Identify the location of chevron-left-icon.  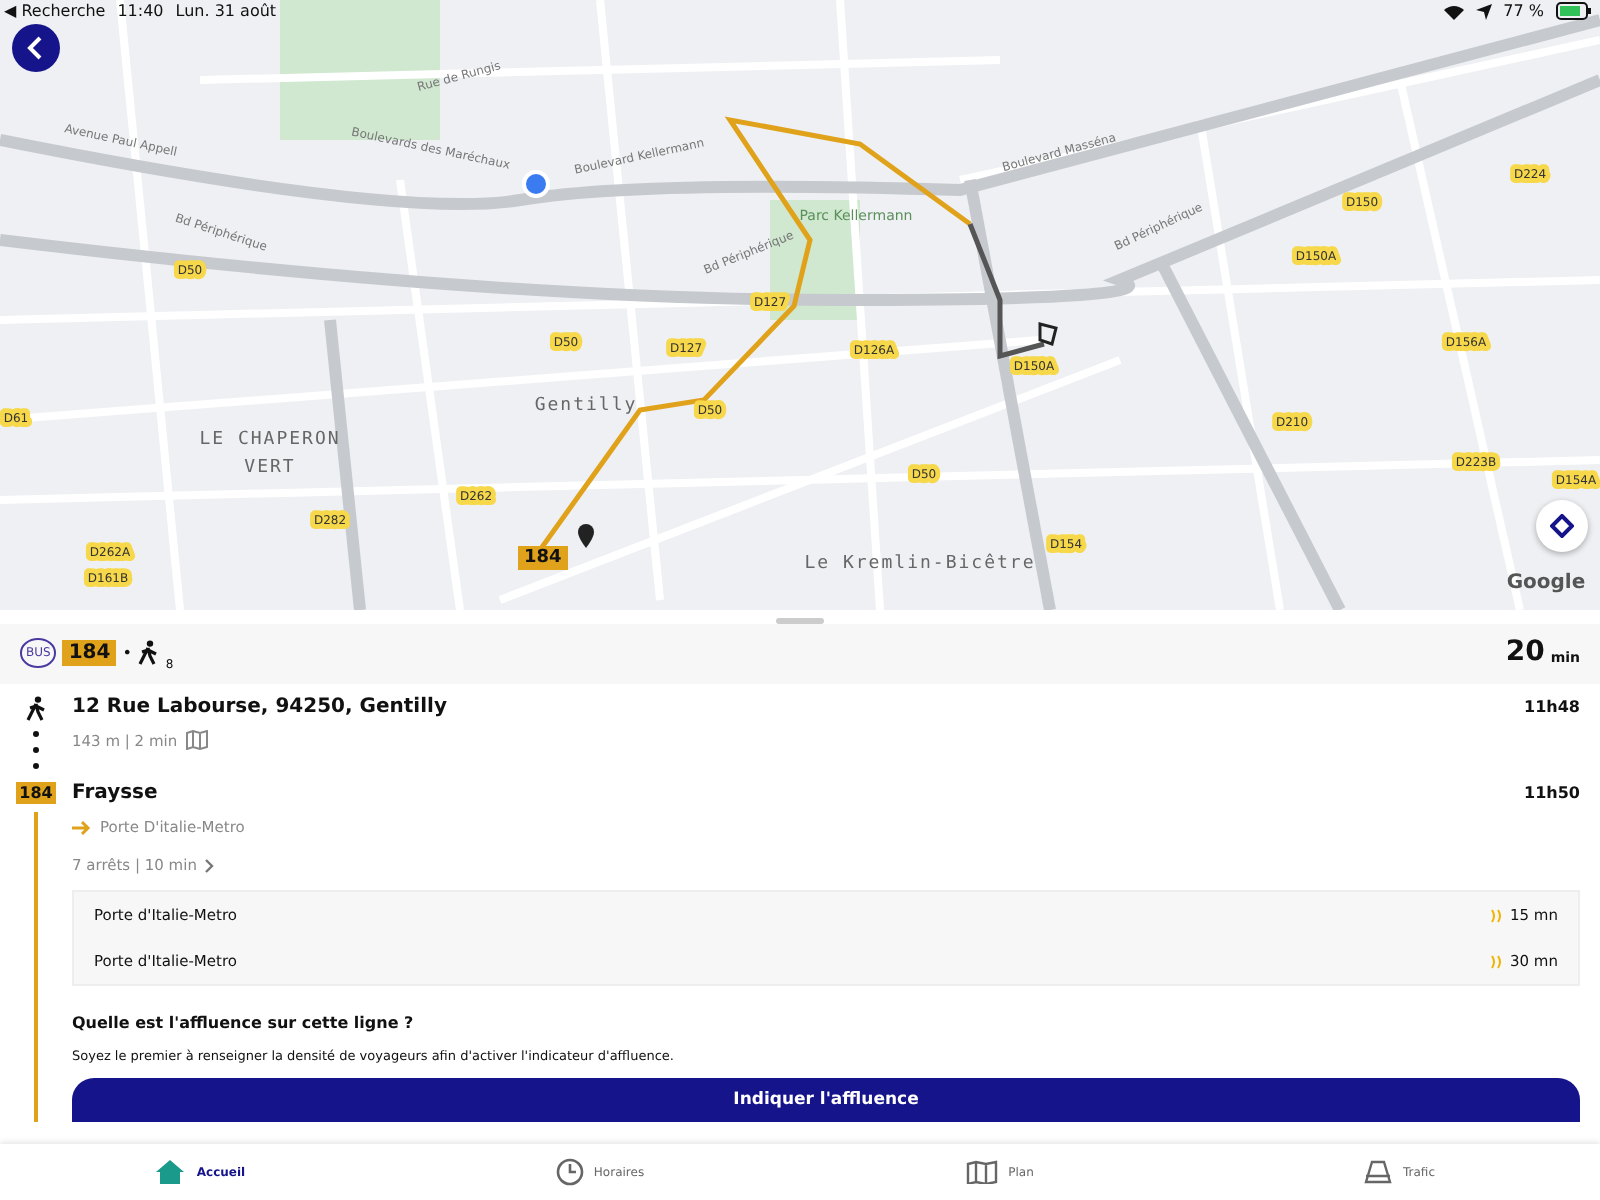
(36, 48).